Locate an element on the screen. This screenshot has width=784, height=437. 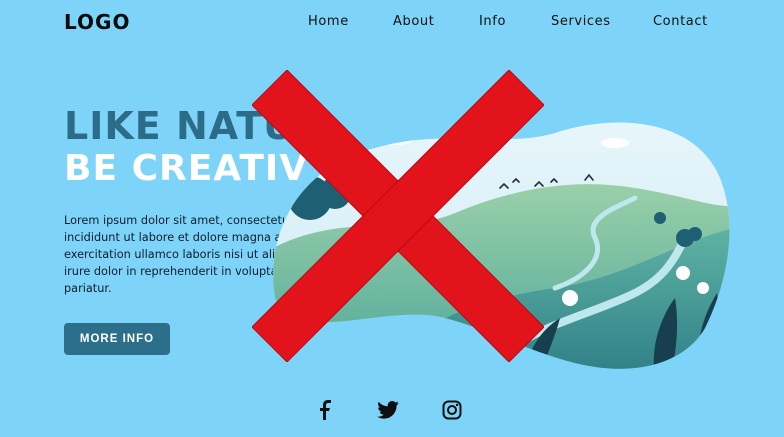
nav-home-link: Home is located at coordinates (328, 21).